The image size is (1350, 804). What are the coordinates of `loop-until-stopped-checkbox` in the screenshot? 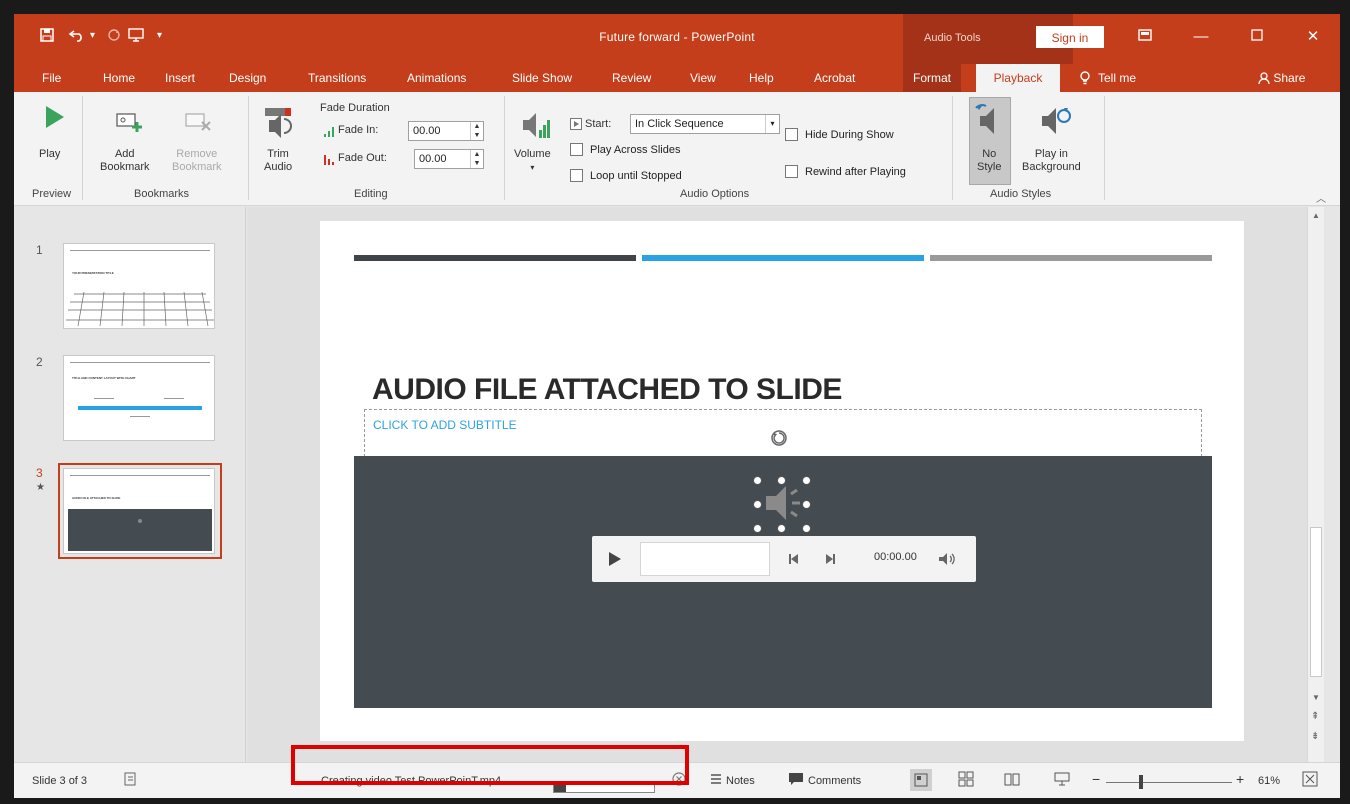 It's located at (576, 175).